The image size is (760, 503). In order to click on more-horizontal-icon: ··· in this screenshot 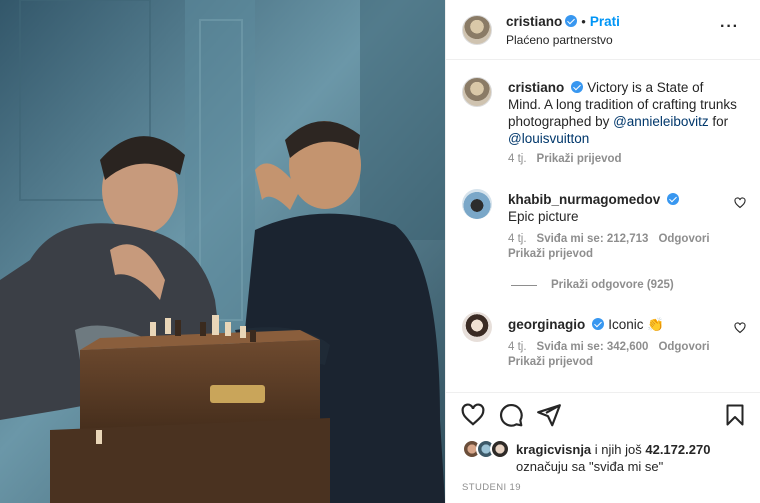, I will do `click(729, 27)`.